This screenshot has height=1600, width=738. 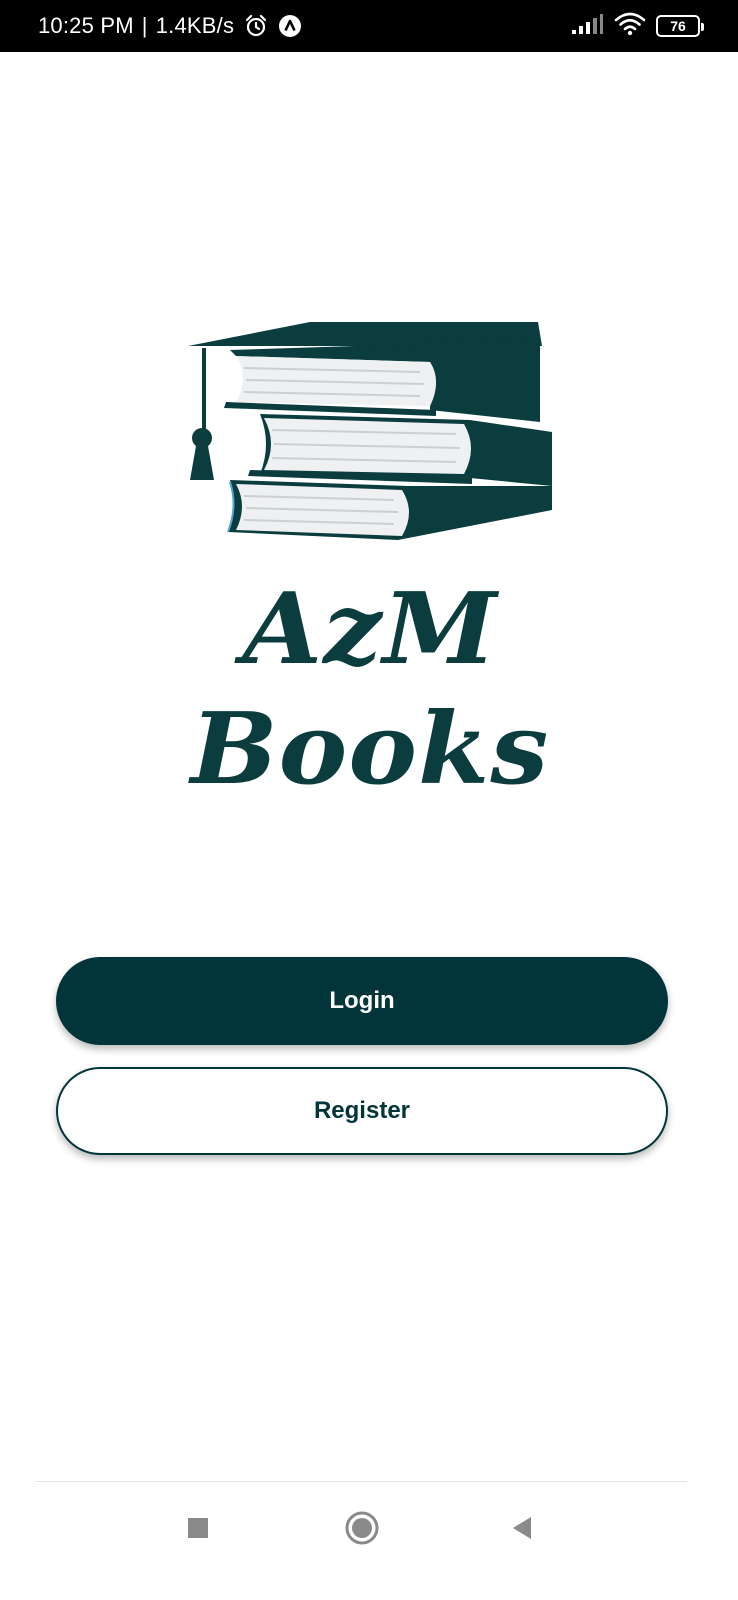 I want to click on notification-a-icon, so click(x=290, y=26).